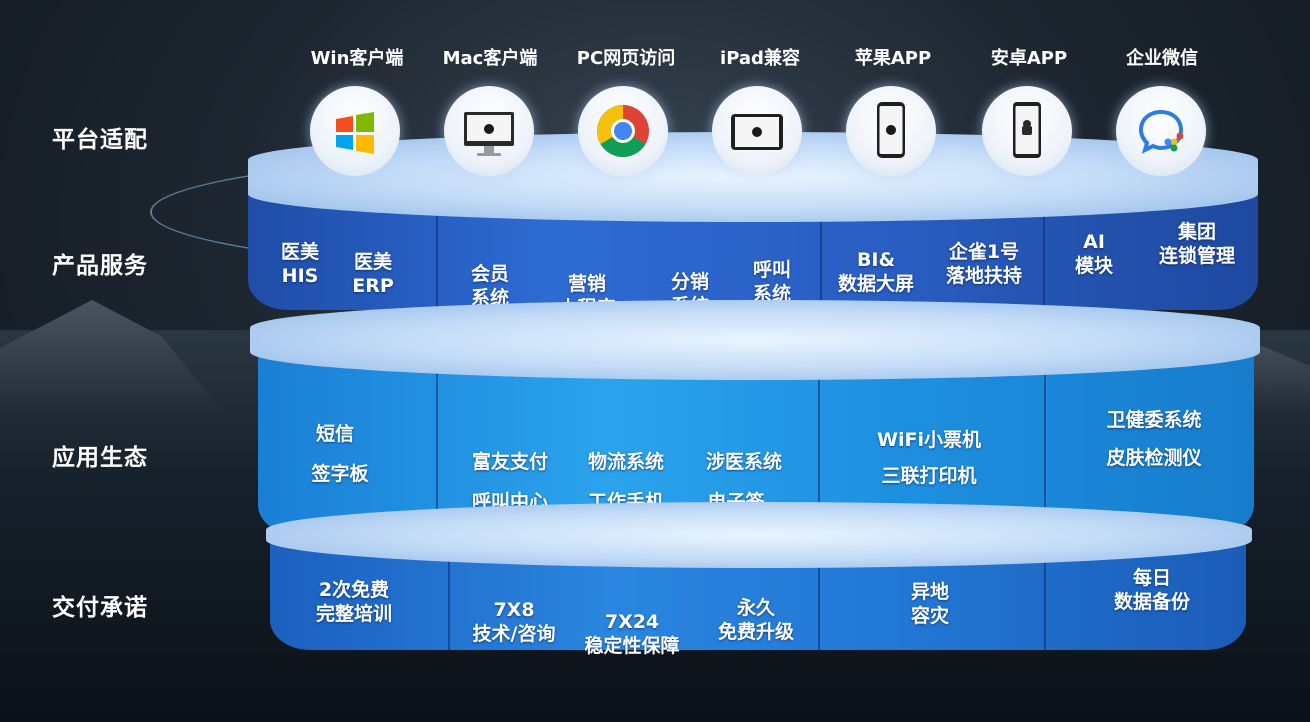 The height and width of the screenshot is (722, 1310). What do you see at coordinates (357, 58) in the screenshot?
I see `platform-label-win: Win客户端` at bounding box center [357, 58].